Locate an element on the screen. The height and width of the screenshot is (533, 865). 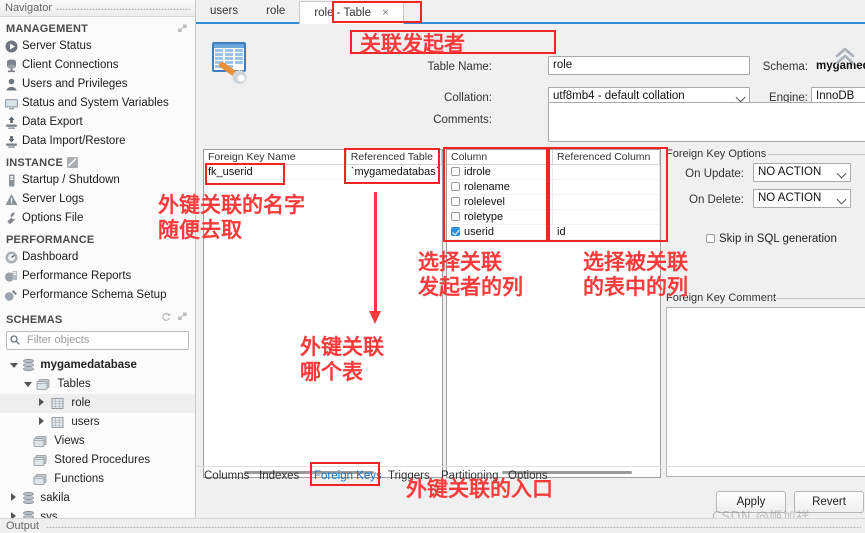
comments-textarea is located at coordinates (706, 122).